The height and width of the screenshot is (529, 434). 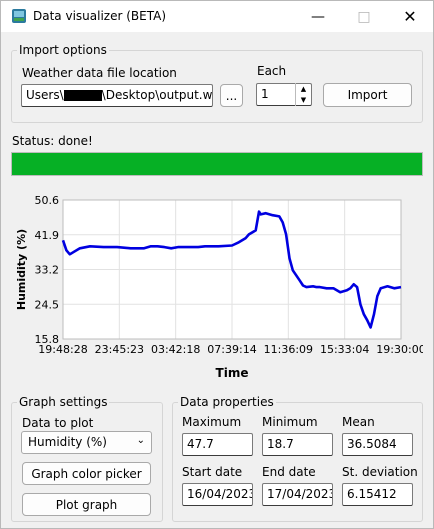 What do you see at coordinates (47, 200) in the screenshot?
I see `y-tick-label: 50.6` at bounding box center [47, 200].